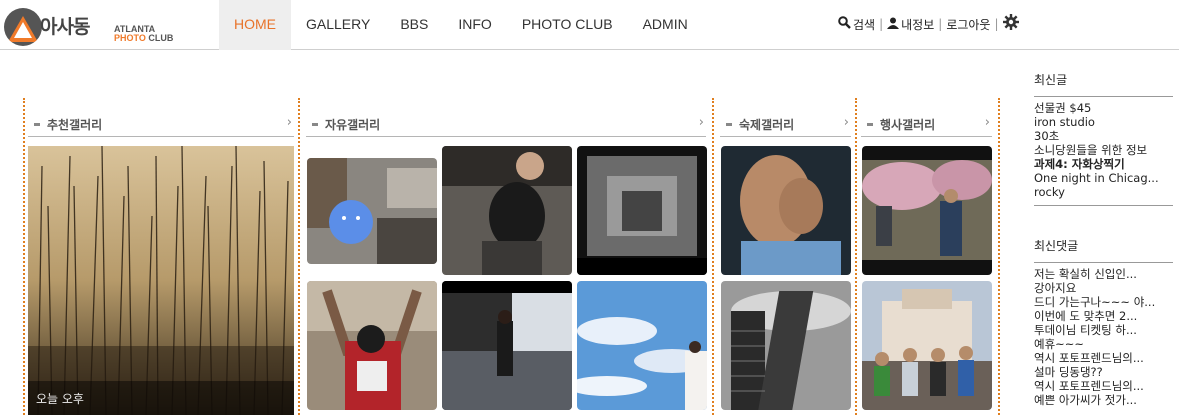 This screenshot has width=1179, height=415. I want to click on nav-admin: ADMIN, so click(665, 25).